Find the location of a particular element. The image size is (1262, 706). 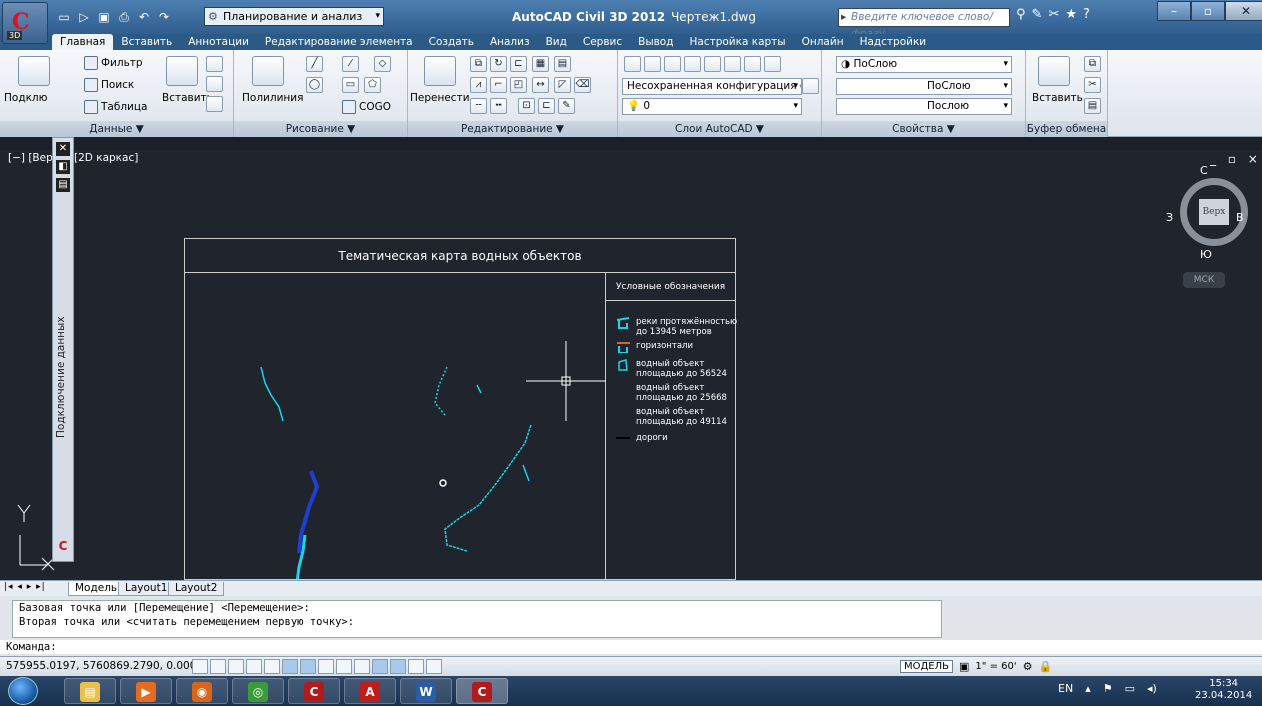

undo-icon: ↶ is located at coordinates (144, 17).